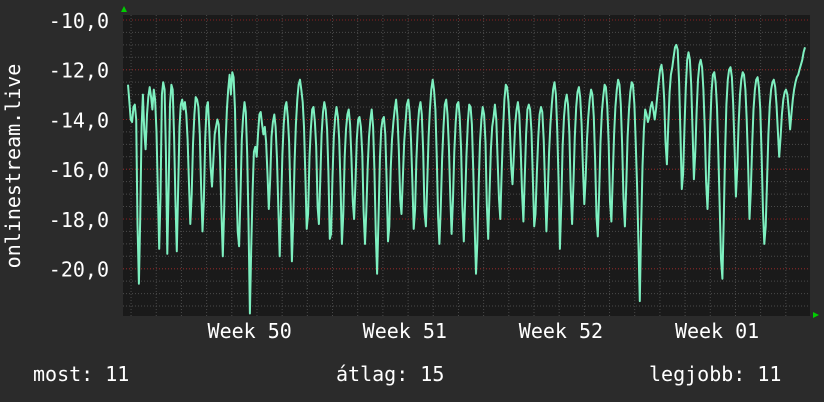 This screenshot has height=402, width=824. Describe the element at coordinates (79, 170) in the screenshot. I see `y-tick-label: -16,0` at that location.